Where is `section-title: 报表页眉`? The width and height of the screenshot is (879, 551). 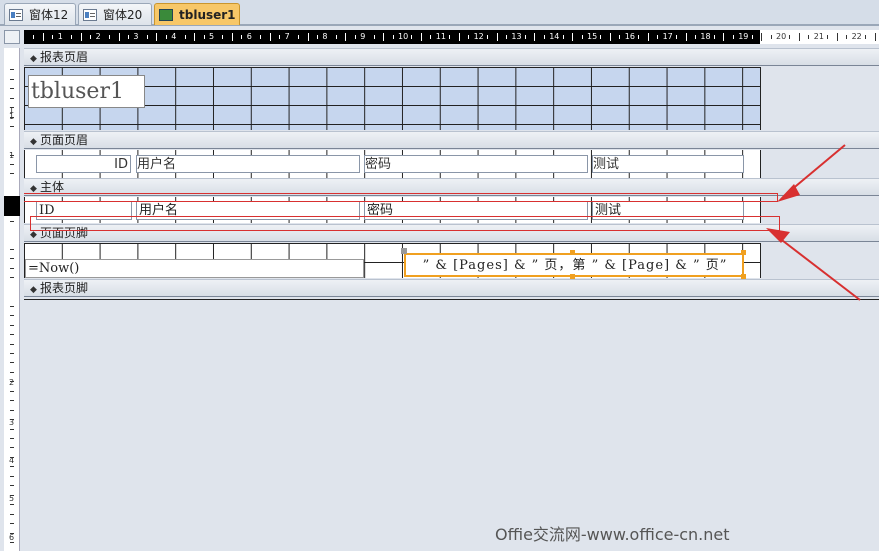
section-title: 报表页眉 is located at coordinates (64, 57).